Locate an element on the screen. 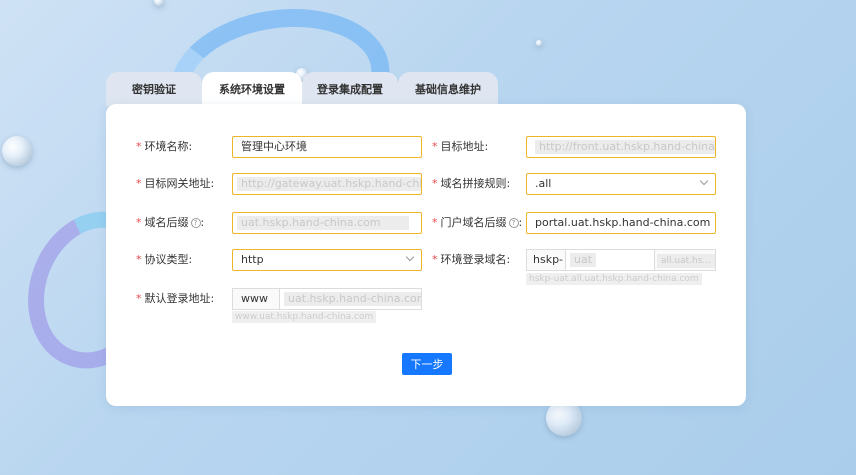 This screenshot has width=856, height=475. domain-suffix-placeholder: uat.hskp.hand-china.com is located at coordinates (323, 223).